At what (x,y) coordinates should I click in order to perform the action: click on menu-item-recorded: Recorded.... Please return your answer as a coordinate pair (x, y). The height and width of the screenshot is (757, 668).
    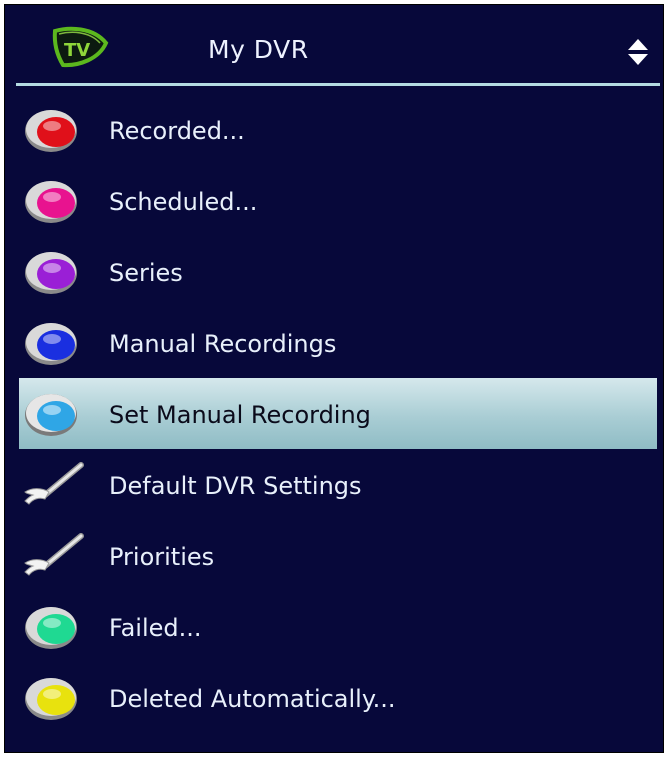
    Looking at the image, I should click on (334, 129).